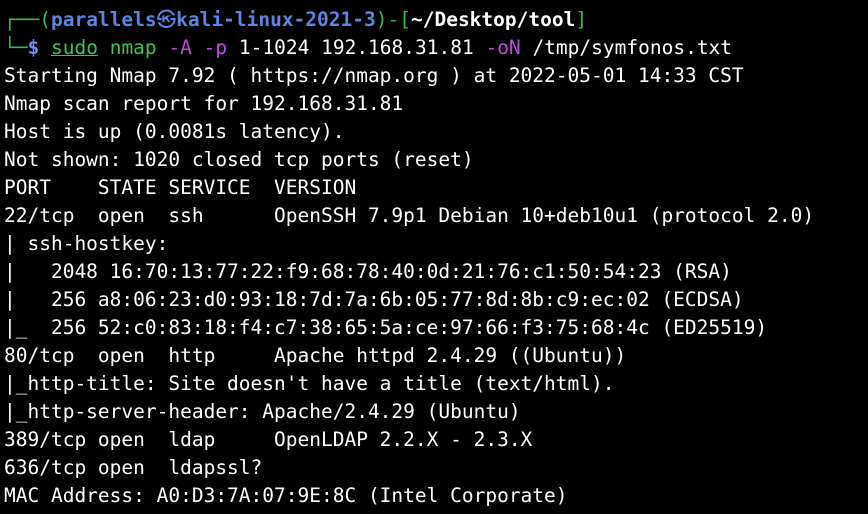  I want to click on command-ports: 1-1024, so click(274, 47).